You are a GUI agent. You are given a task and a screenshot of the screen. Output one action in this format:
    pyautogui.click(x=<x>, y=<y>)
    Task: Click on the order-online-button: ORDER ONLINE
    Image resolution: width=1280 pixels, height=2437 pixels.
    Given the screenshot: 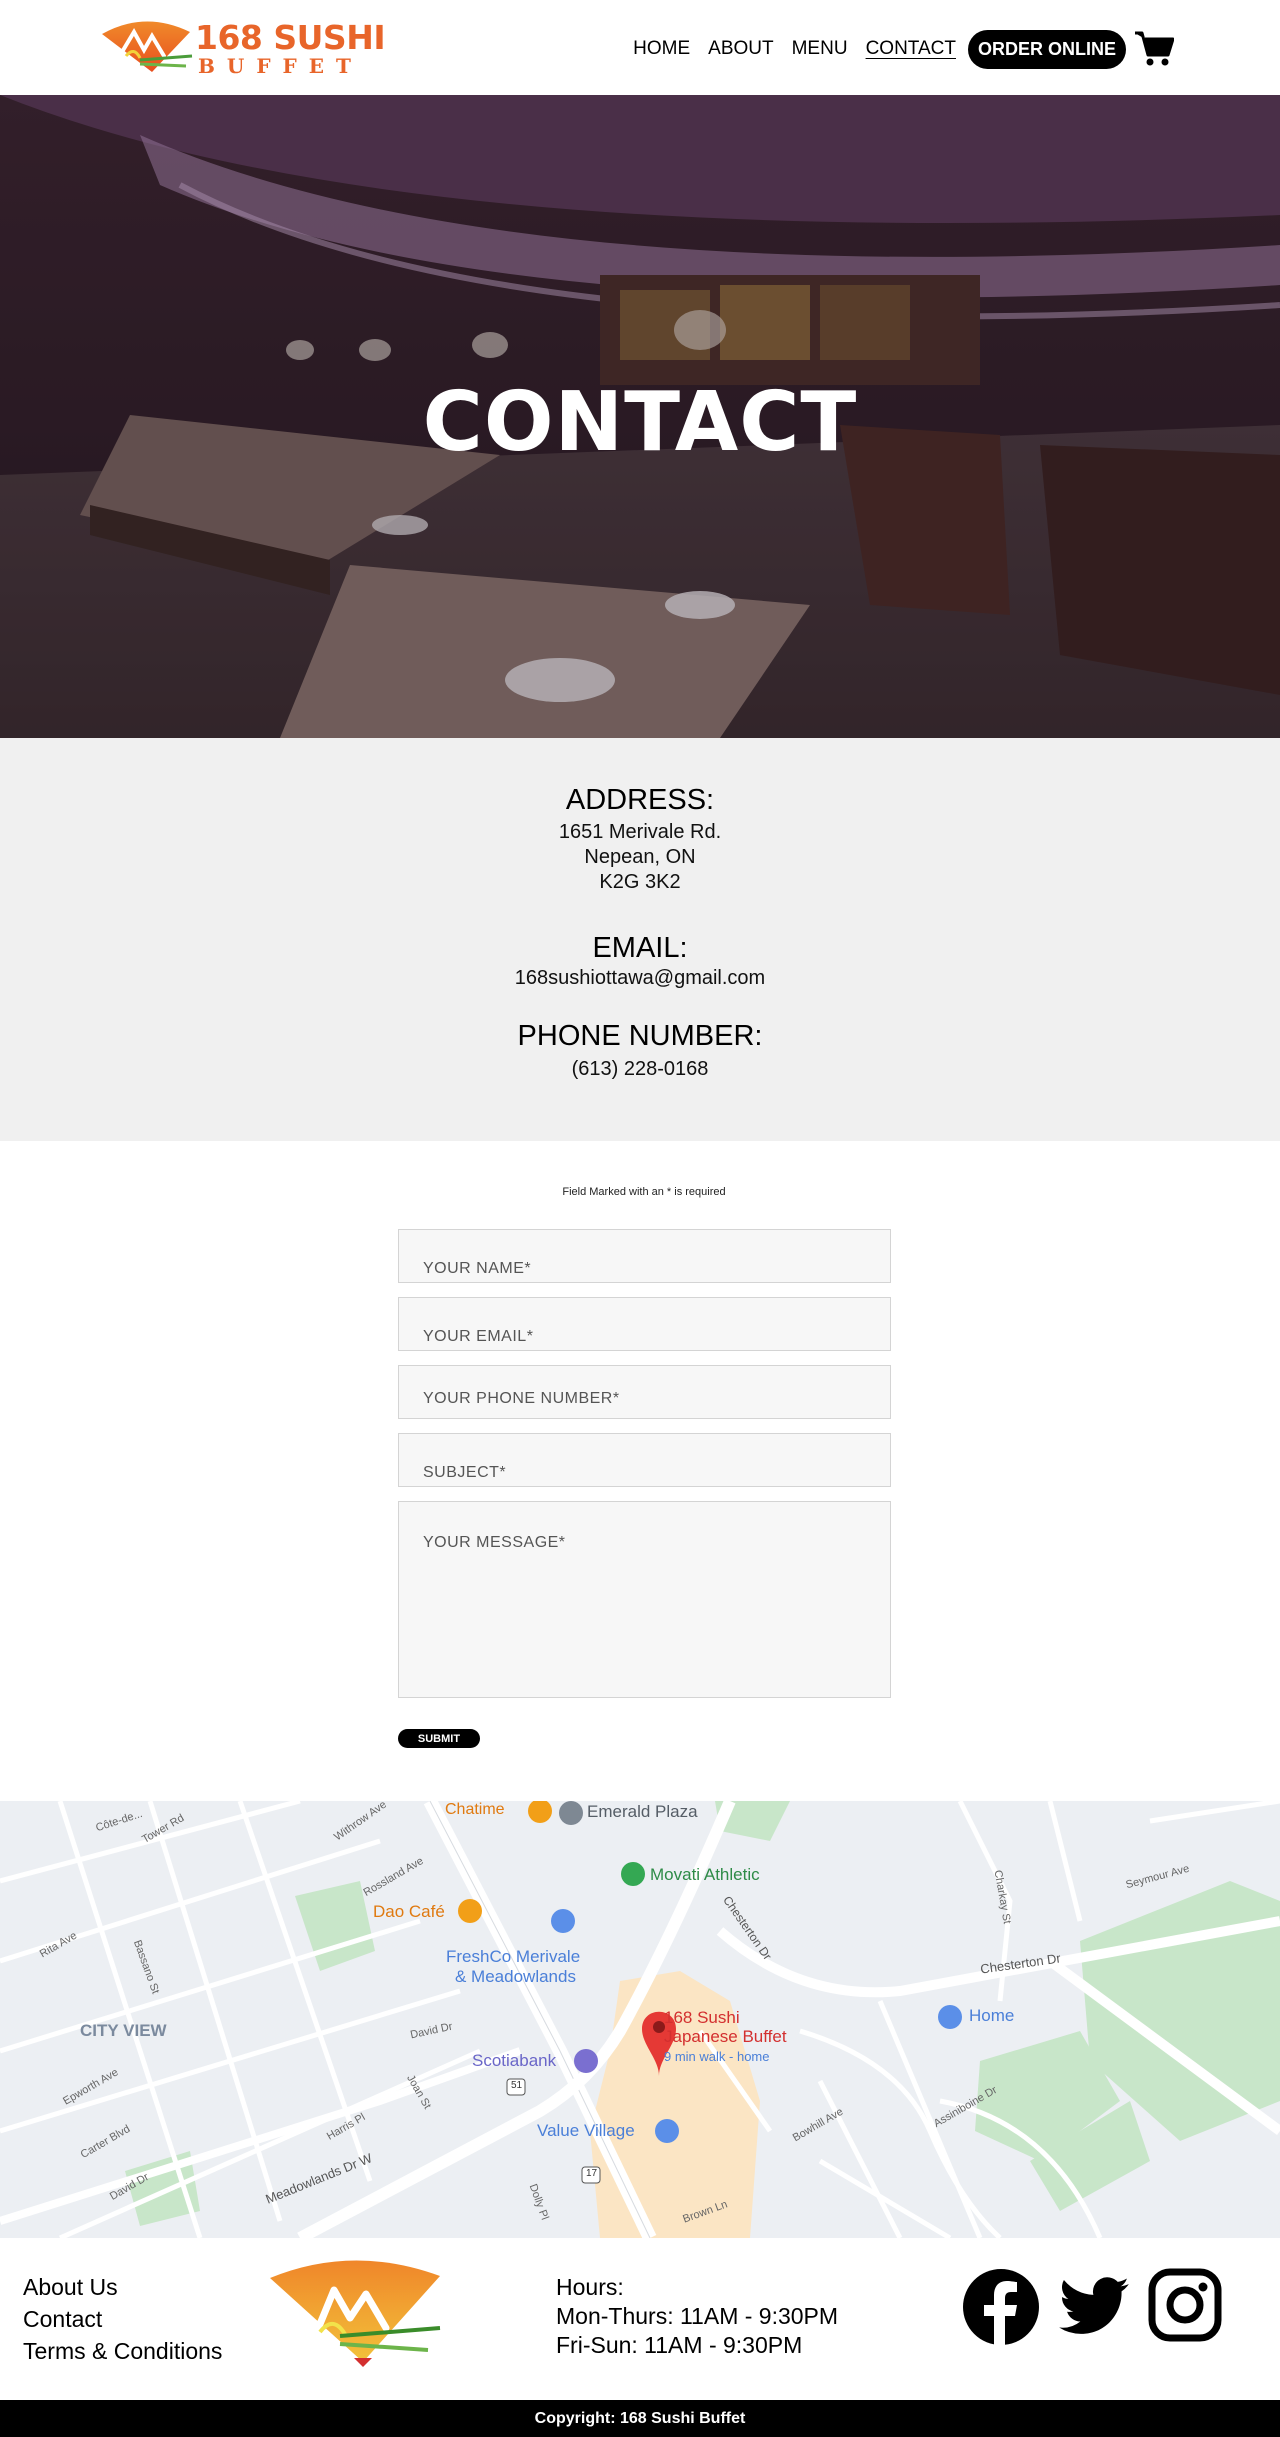 What is the action you would take?
    pyautogui.click(x=1046, y=49)
    